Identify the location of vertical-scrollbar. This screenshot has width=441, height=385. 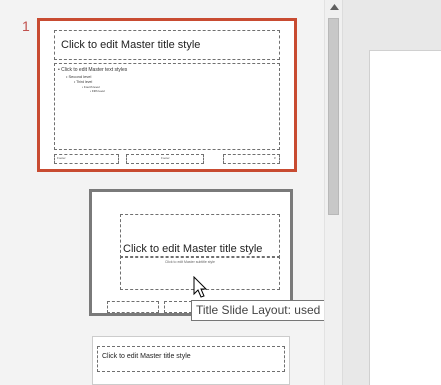
(333, 192).